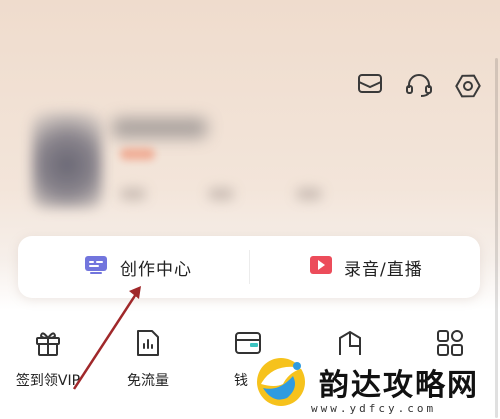 The image size is (500, 419). Describe the element at coordinates (468, 86) in the screenshot. I see `settings-icon` at that location.